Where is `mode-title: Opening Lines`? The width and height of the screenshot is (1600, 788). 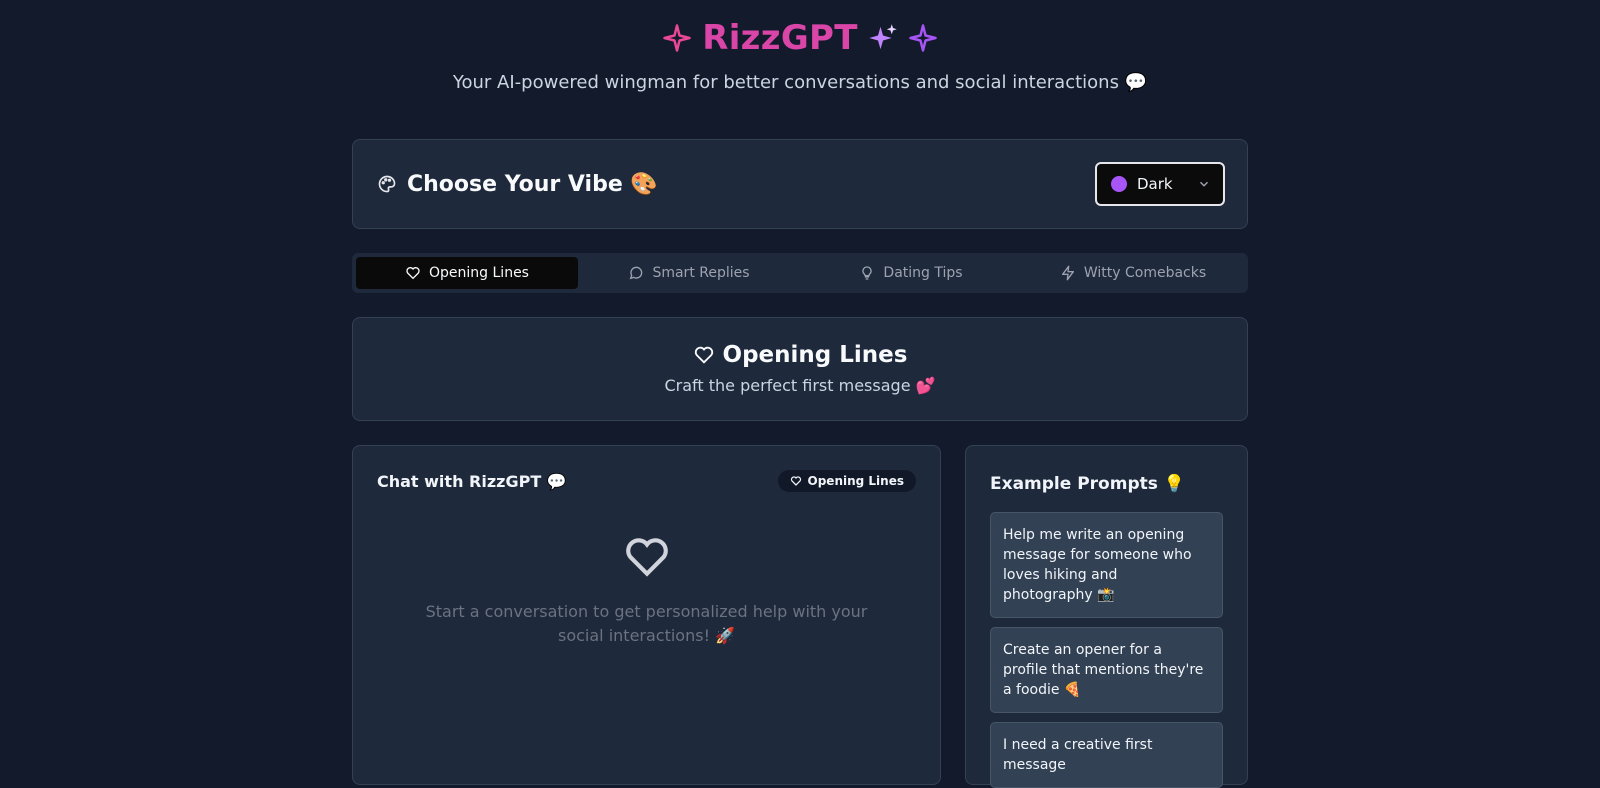 mode-title: Opening Lines is located at coordinates (800, 355).